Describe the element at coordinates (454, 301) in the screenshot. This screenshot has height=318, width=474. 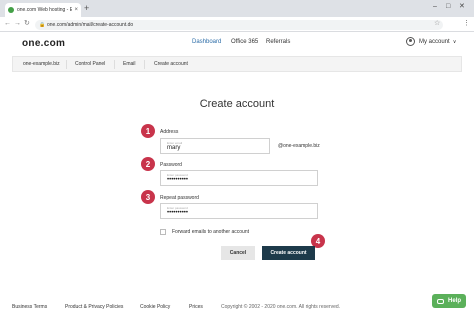
I see `help-label: Help` at that location.